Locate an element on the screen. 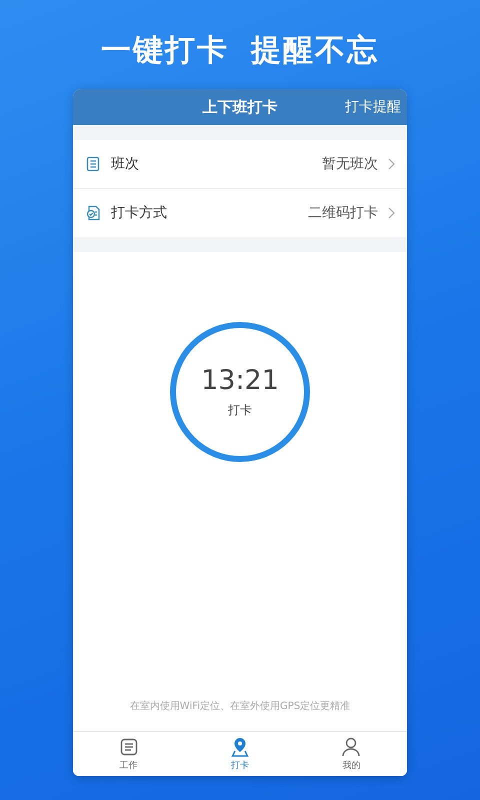 This screenshot has width=480, height=800. clock-label: 打卡 is located at coordinates (240, 410).